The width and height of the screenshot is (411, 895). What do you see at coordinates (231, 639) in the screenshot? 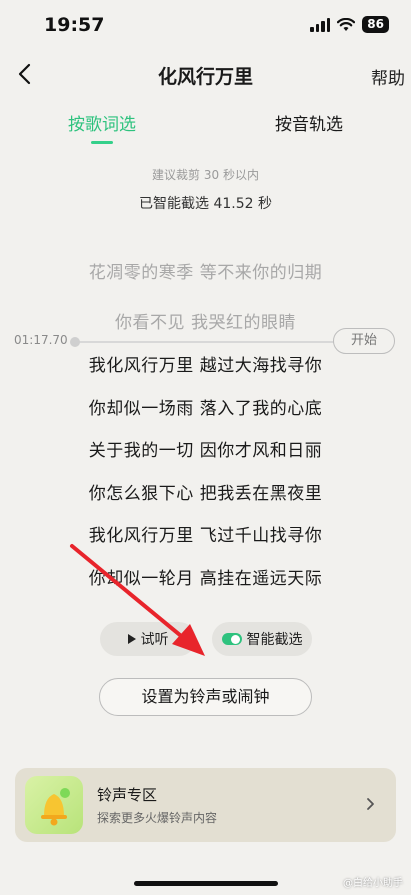
I see `toggle-switch-icon` at bounding box center [231, 639].